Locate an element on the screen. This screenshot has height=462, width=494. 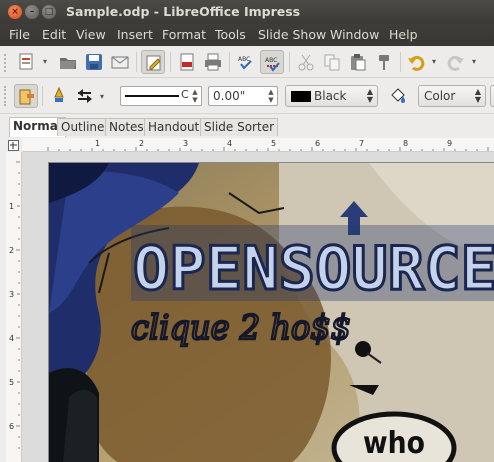
line-color-swatch is located at coordinates (301, 96).